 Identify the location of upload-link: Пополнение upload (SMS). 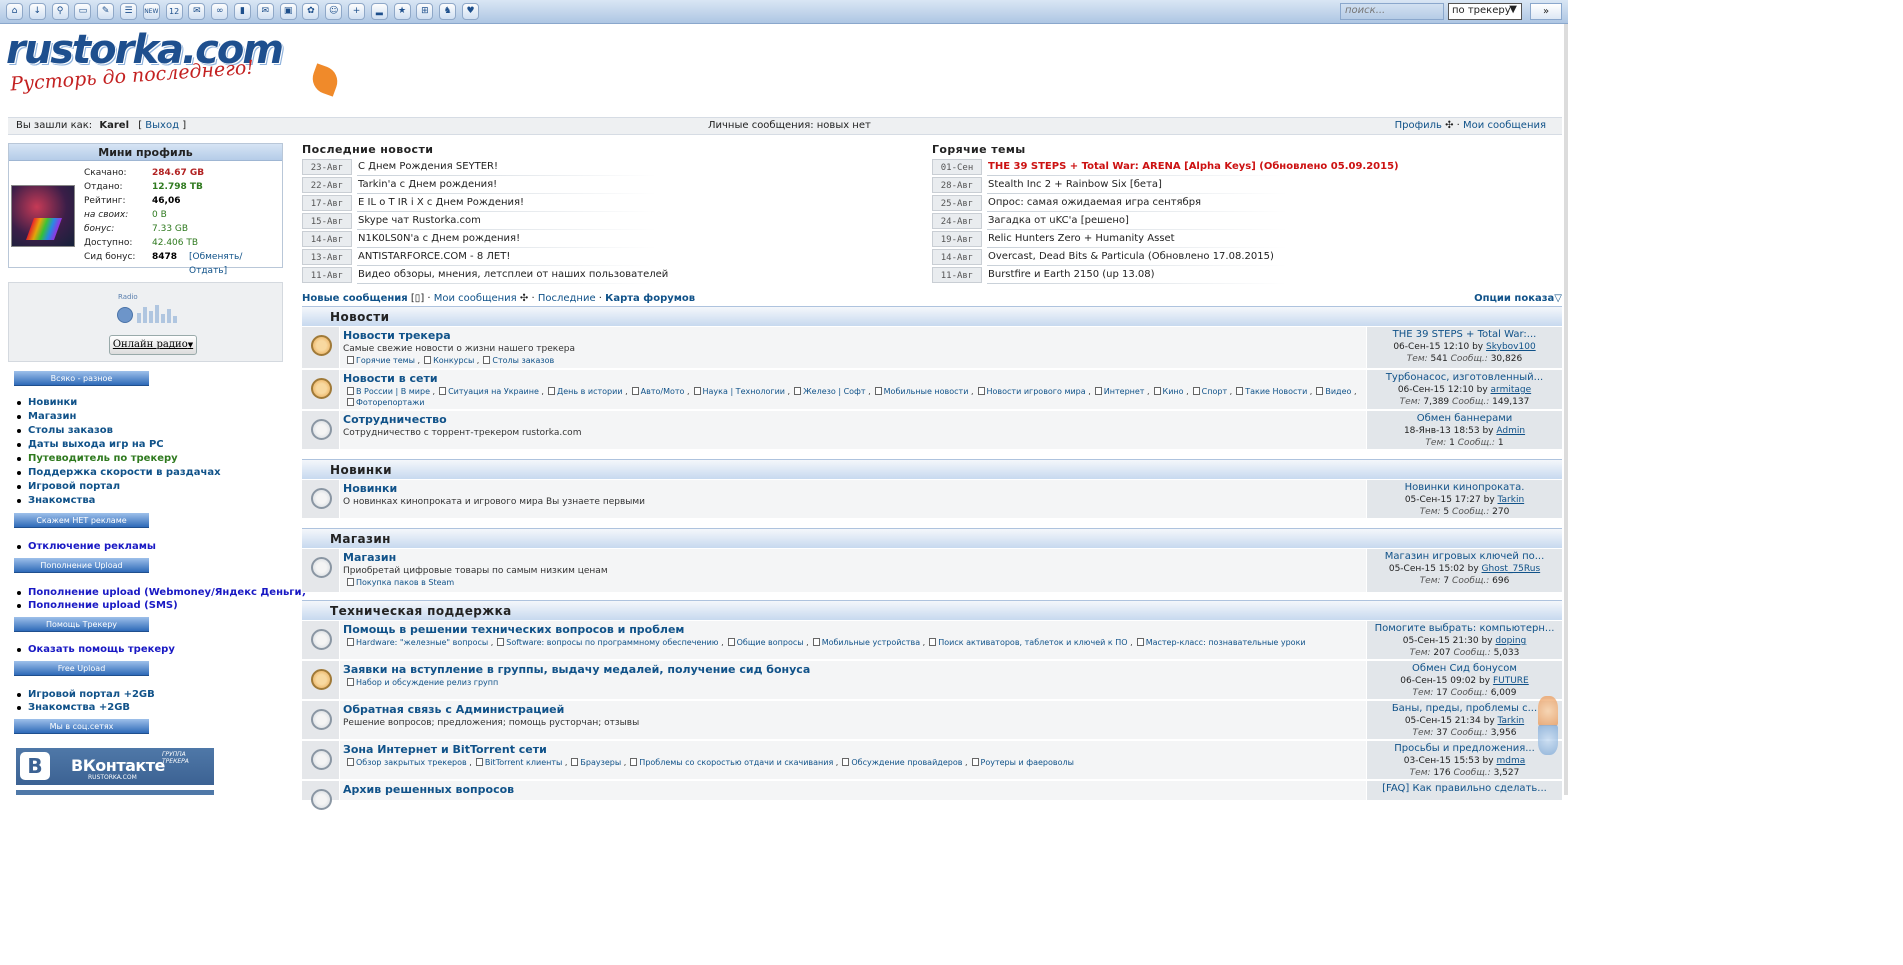
(97, 606).